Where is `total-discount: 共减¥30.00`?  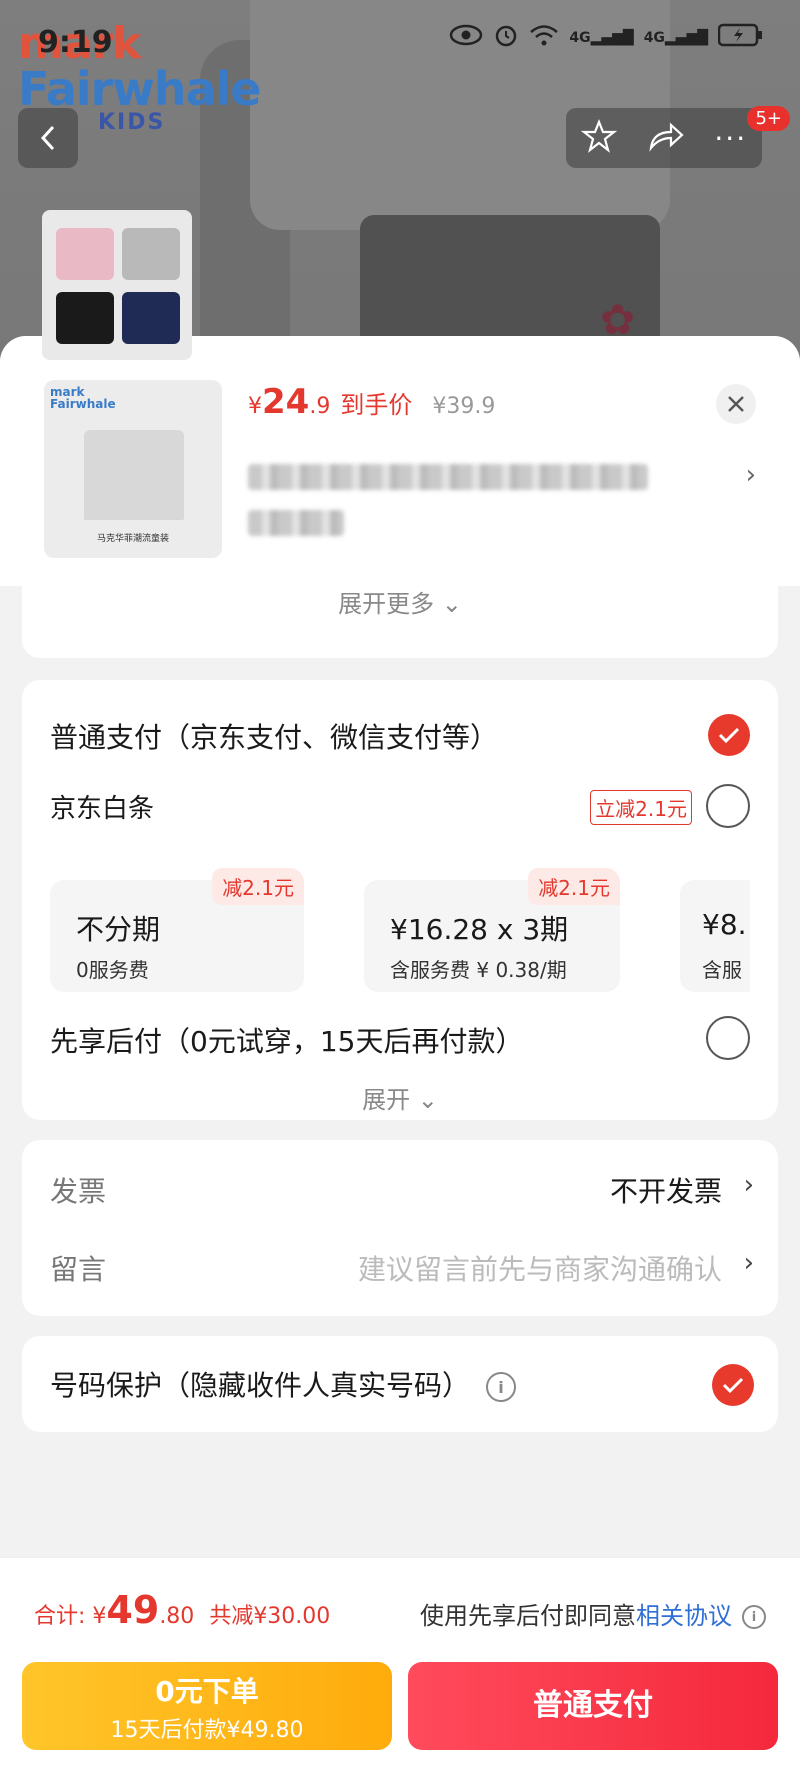 total-discount: 共减¥30.00 is located at coordinates (270, 1616).